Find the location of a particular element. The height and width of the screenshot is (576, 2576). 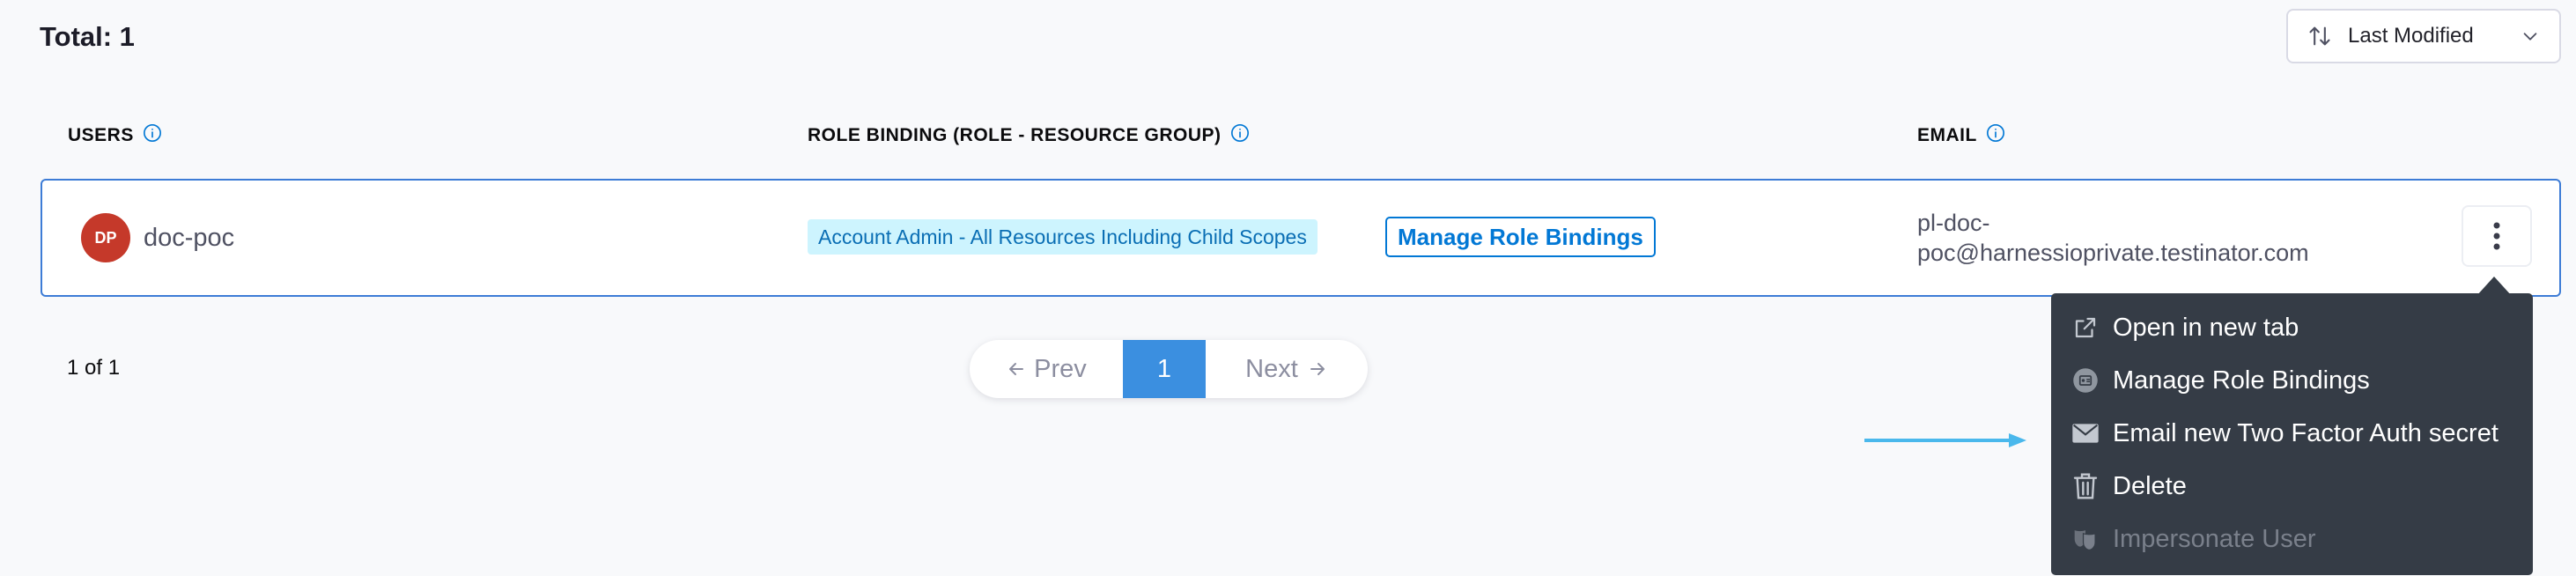

menu-item-impersonate-user: Impersonate User is located at coordinates (2193, 539).